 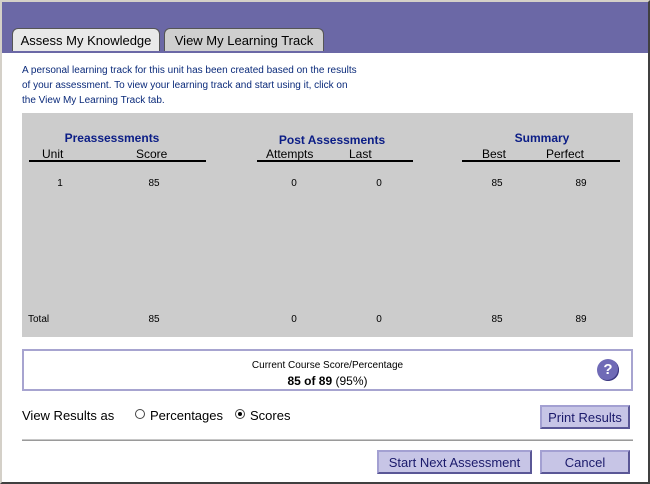 I want to click on cell-last: 0, so click(x=379, y=183).